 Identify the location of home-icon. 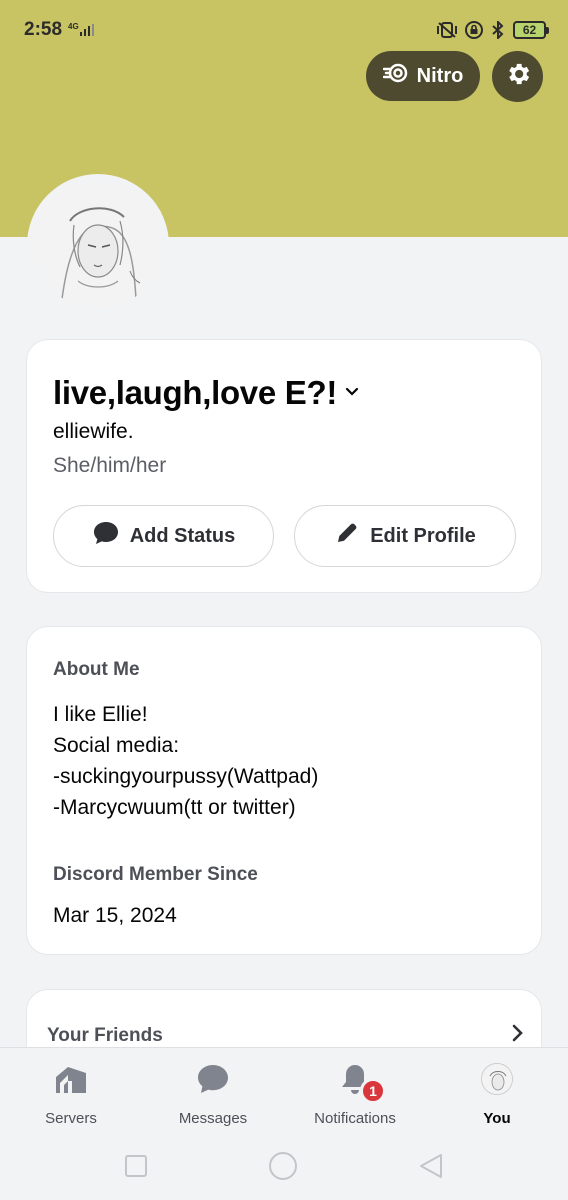
(283, 1168).